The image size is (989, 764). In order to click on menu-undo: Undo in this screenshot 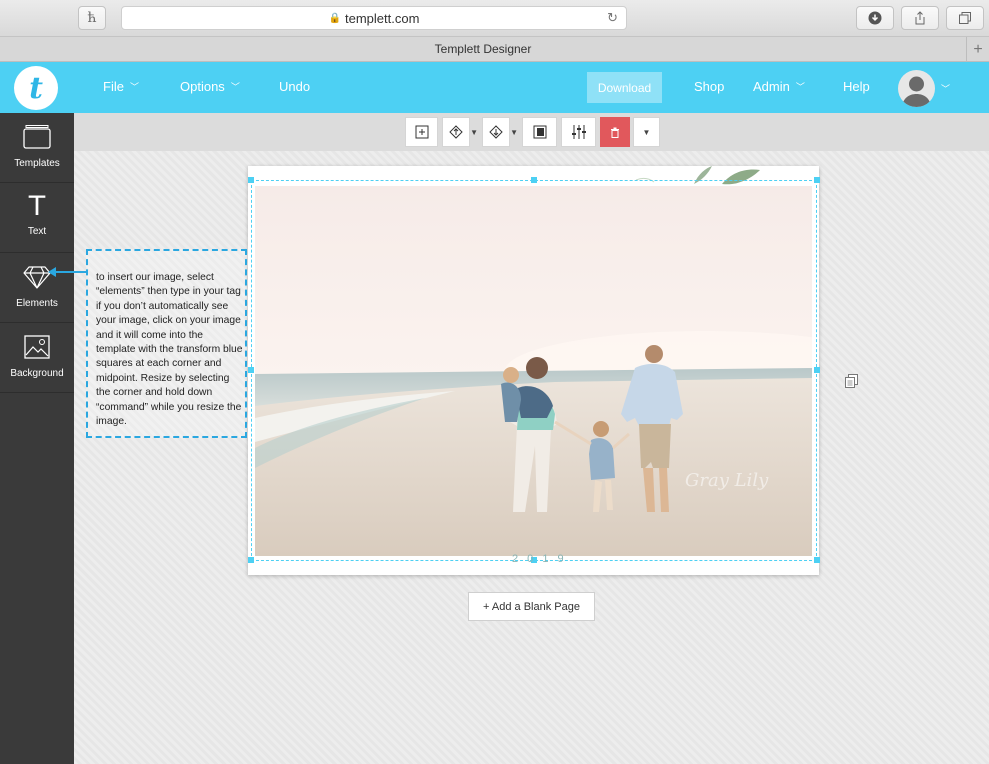, I will do `click(294, 86)`.